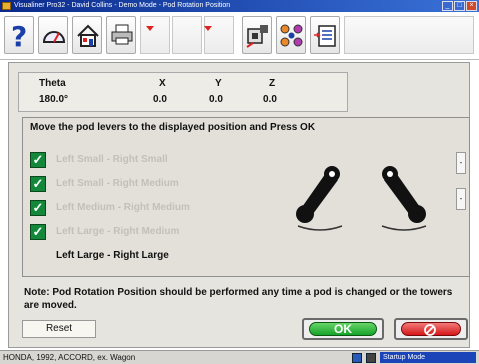 Image resolution: width=479 pixels, height=364 pixels. What do you see at coordinates (183, 92) in the screenshot?
I see `coordinates-panel: Theta X Y Z 180.0° 0.0 0.0 0.0` at bounding box center [183, 92].